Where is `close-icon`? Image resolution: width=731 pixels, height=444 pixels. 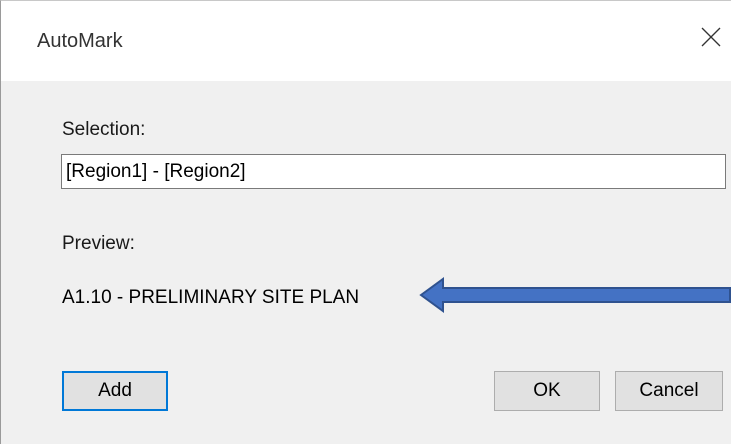
close-icon is located at coordinates (711, 37).